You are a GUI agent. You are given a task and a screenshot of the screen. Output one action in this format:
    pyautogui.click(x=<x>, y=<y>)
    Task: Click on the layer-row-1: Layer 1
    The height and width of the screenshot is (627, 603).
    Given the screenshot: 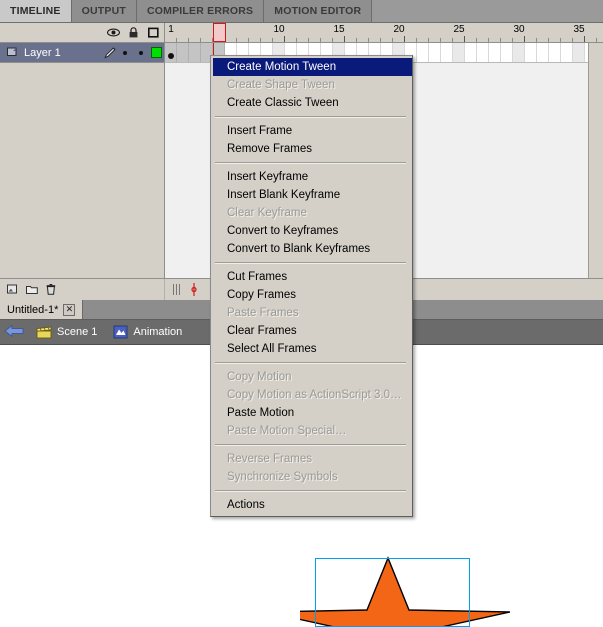 What is the action you would take?
    pyautogui.click(x=82, y=53)
    